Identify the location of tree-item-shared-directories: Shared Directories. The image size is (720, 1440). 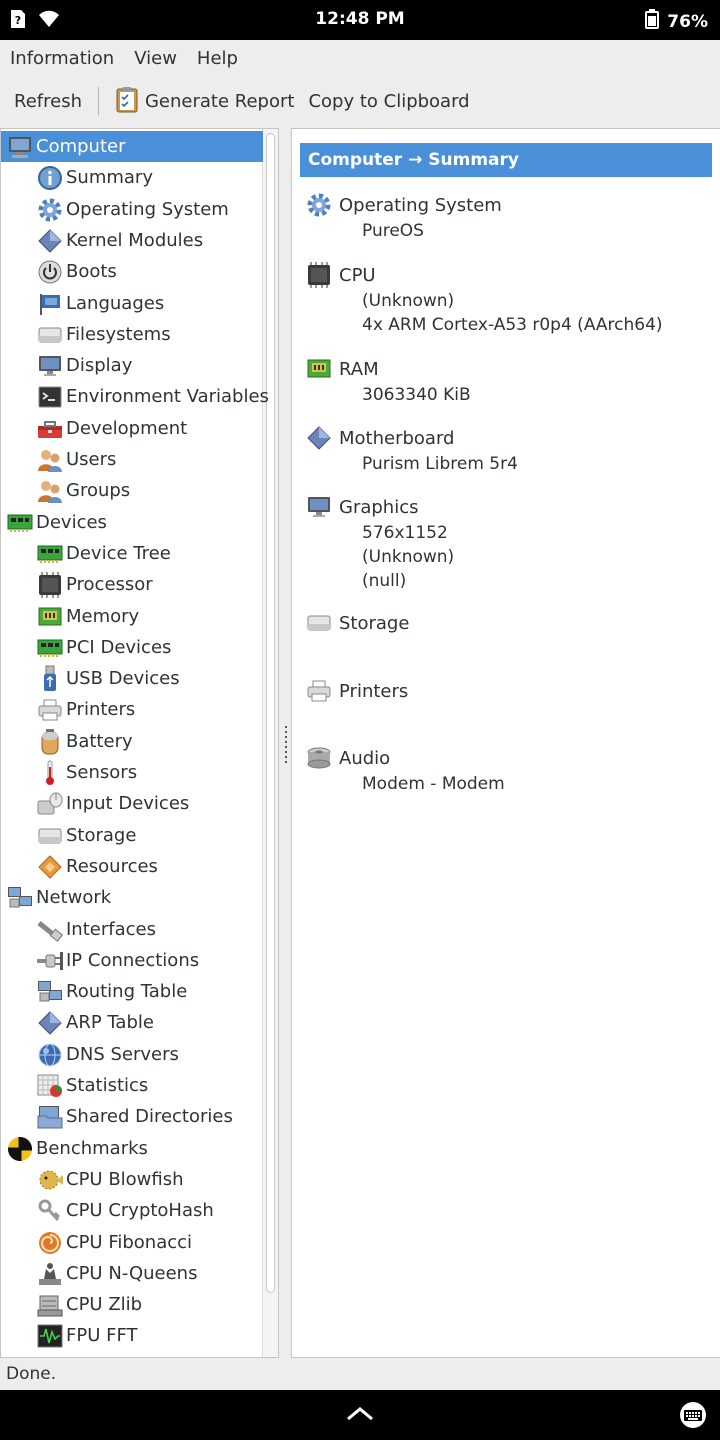
(132, 1116).